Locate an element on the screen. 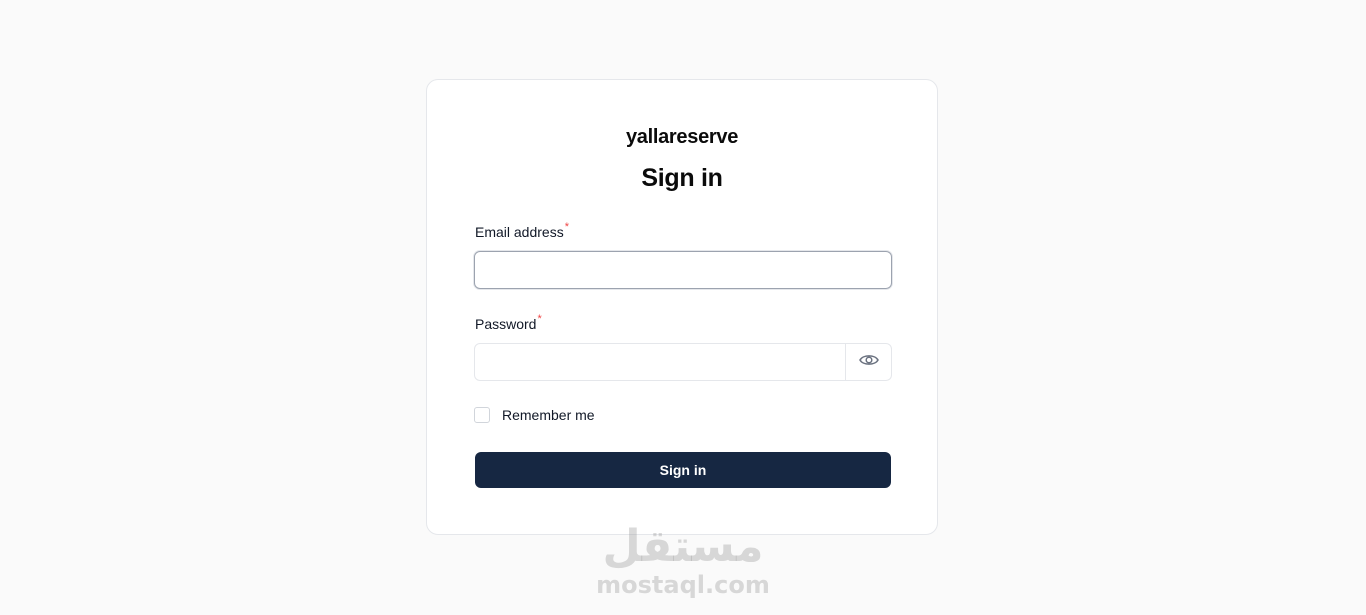 Image resolution: width=1366 pixels, height=615 pixels. remember-me-label: Remember me is located at coordinates (548, 415).